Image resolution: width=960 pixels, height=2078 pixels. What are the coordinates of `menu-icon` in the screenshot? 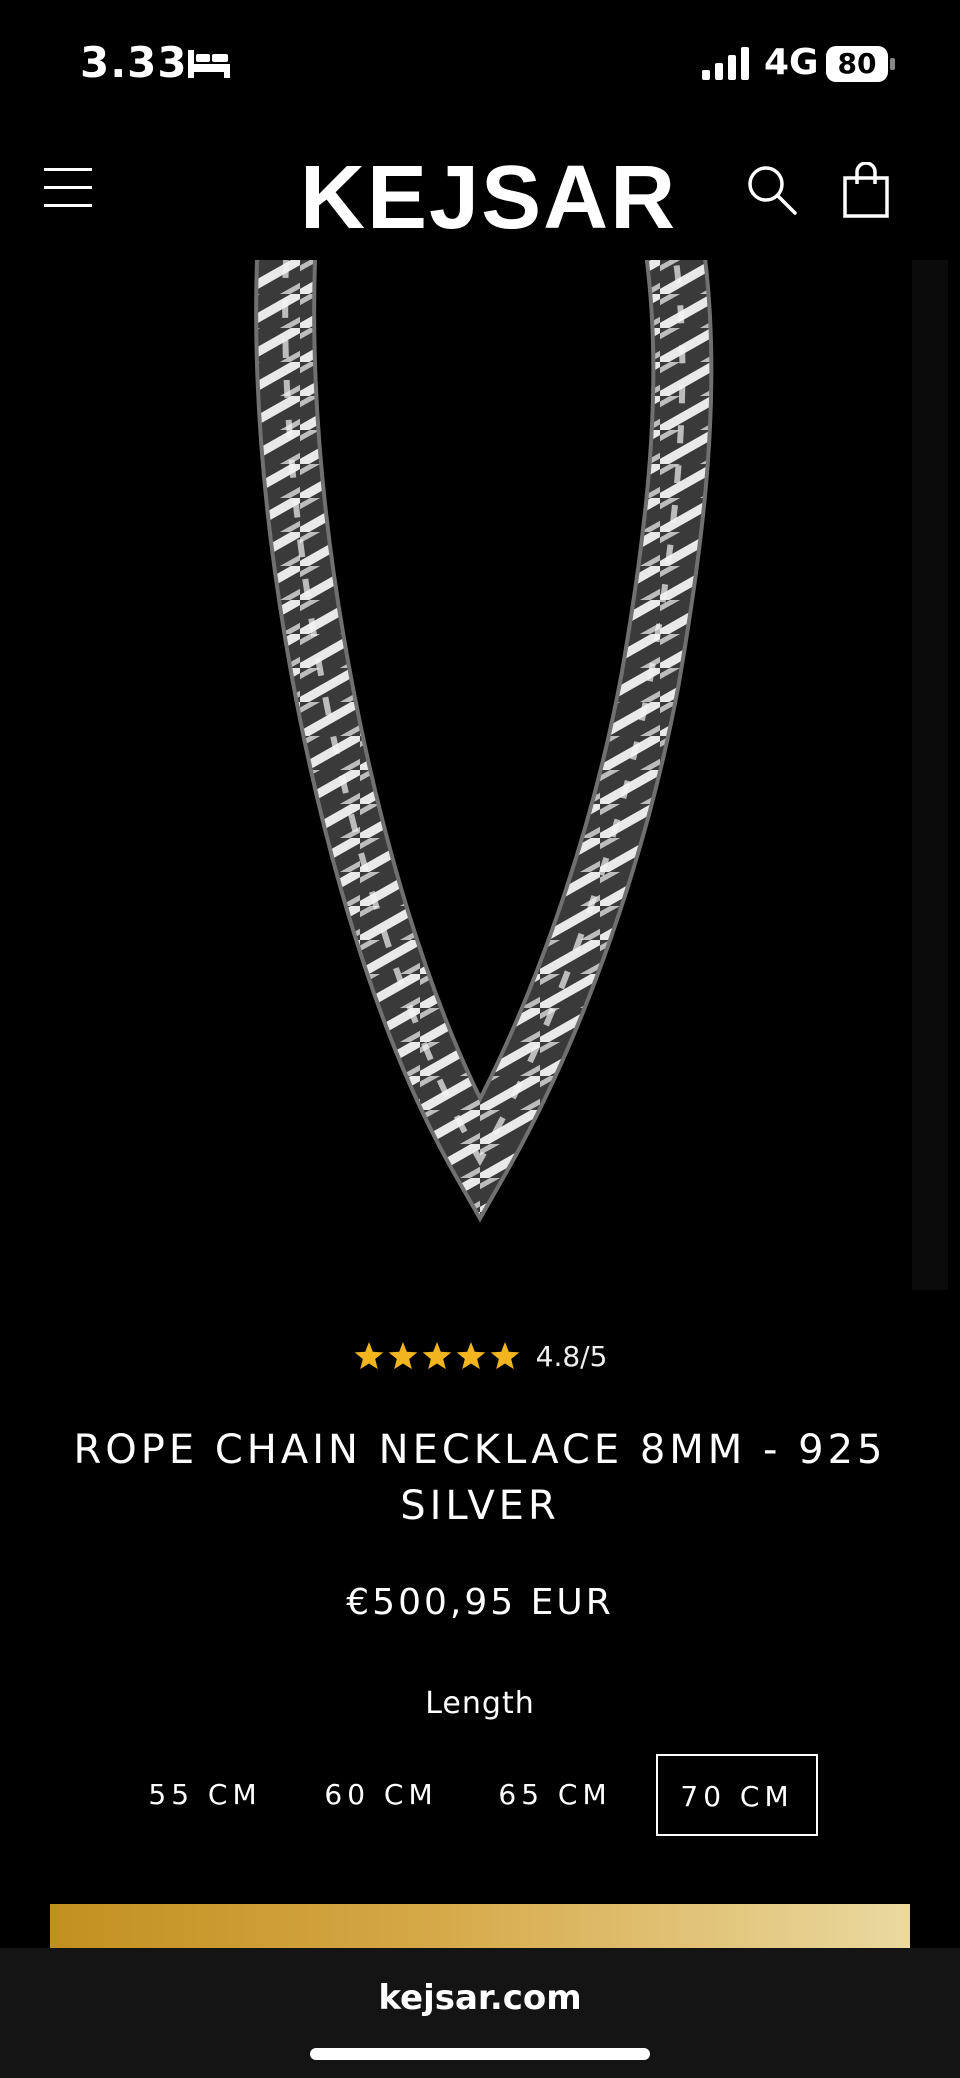 It's located at (69, 188).